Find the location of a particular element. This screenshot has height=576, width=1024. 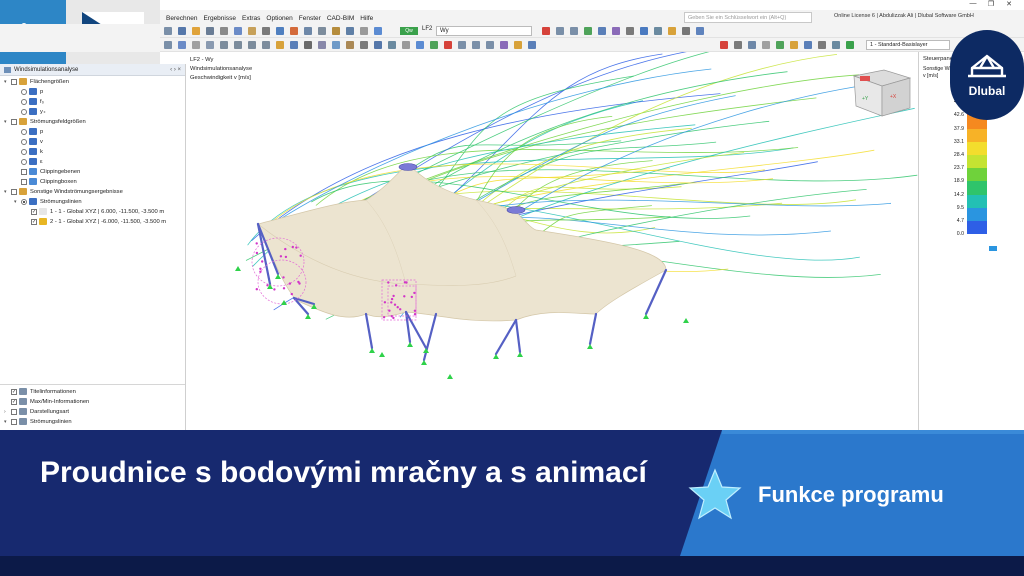

coordinate-icon is located at coordinates (336, 45).